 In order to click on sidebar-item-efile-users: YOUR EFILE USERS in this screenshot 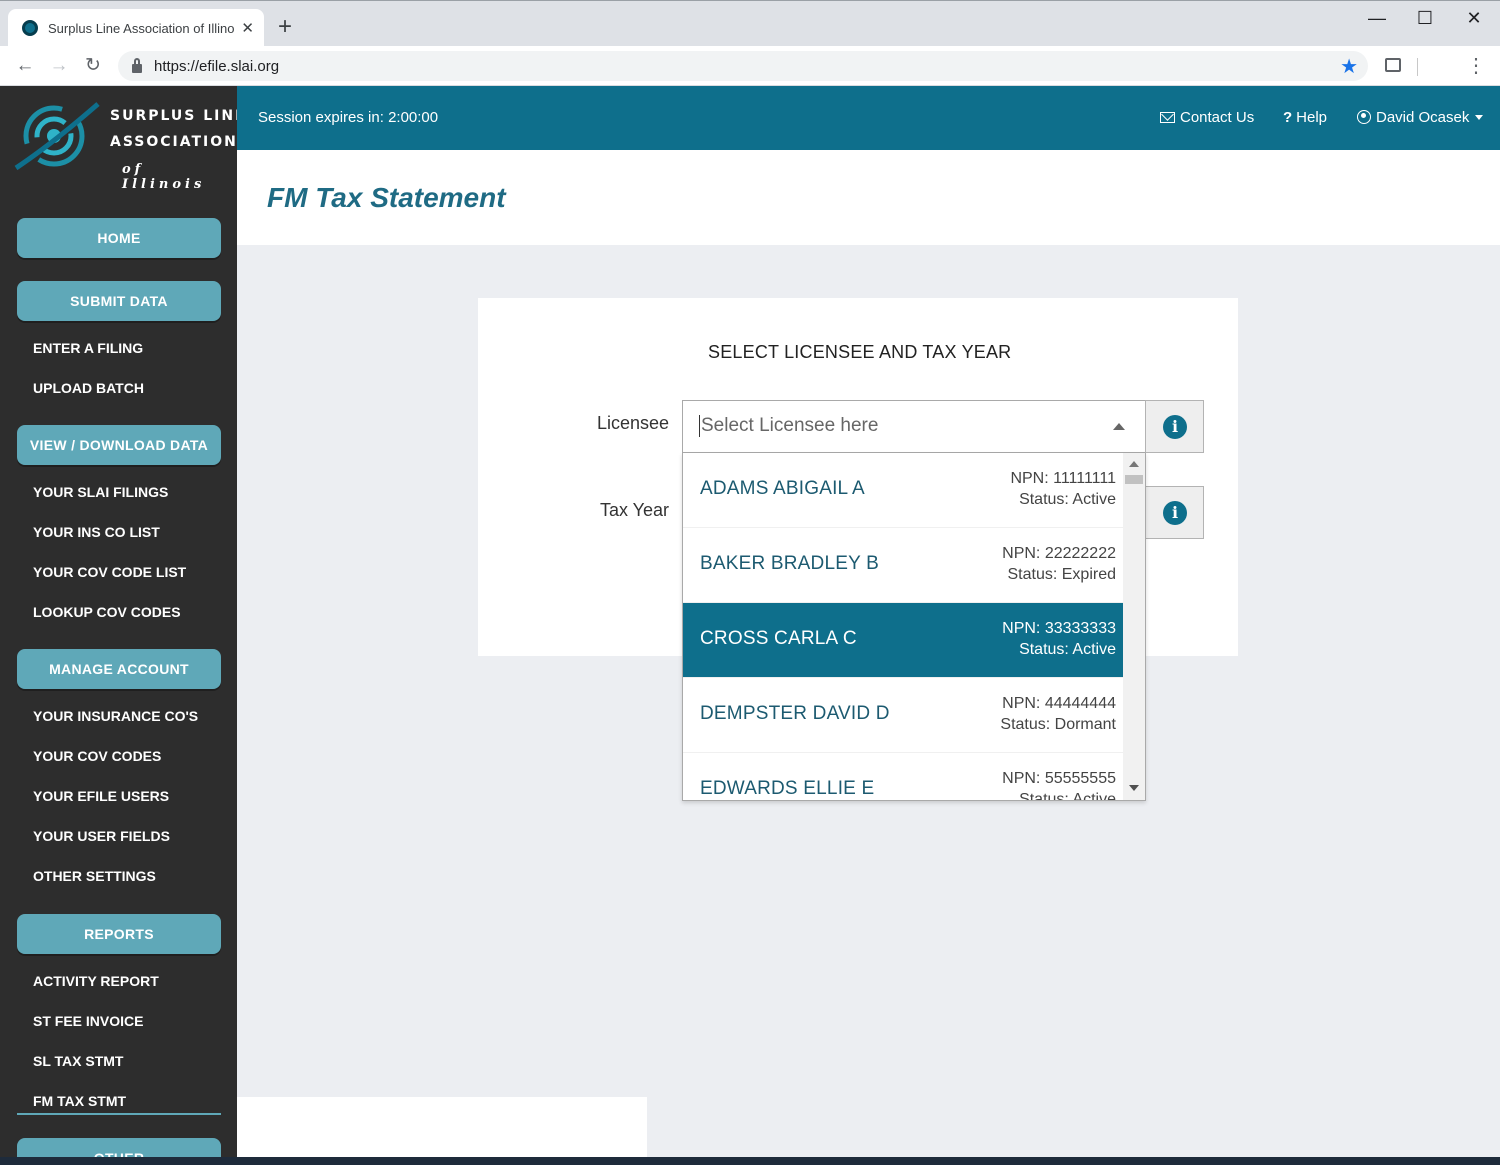, I will do `click(101, 796)`.